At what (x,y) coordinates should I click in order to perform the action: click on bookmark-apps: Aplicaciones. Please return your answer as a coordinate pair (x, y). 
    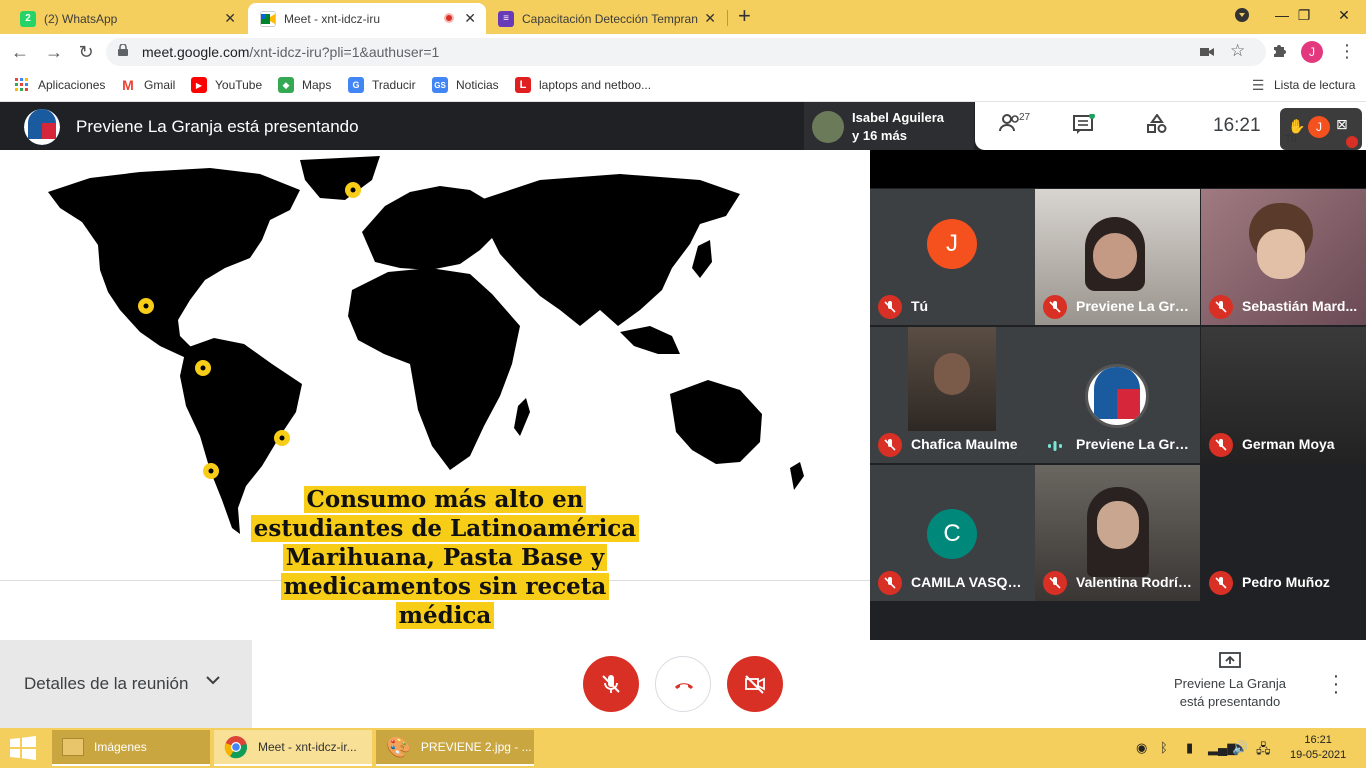
    Looking at the image, I should click on (59, 85).